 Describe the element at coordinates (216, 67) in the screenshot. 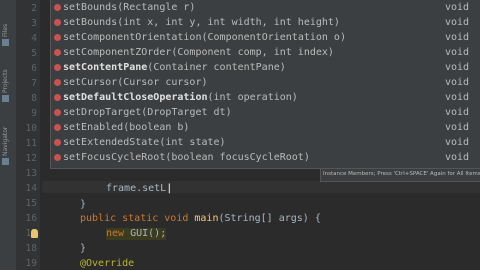

I see `method-params: (Container contentPane)` at that location.